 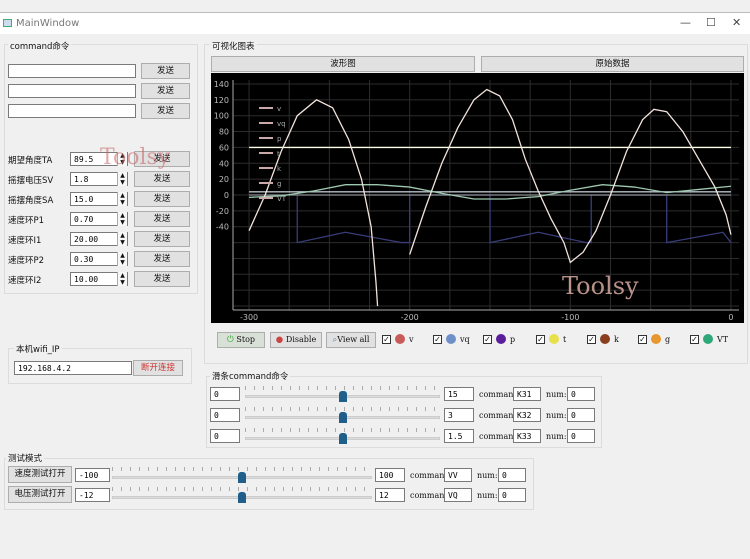 What do you see at coordinates (73, 368) in the screenshot?
I see `ip-input` at bounding box center [73, 368].